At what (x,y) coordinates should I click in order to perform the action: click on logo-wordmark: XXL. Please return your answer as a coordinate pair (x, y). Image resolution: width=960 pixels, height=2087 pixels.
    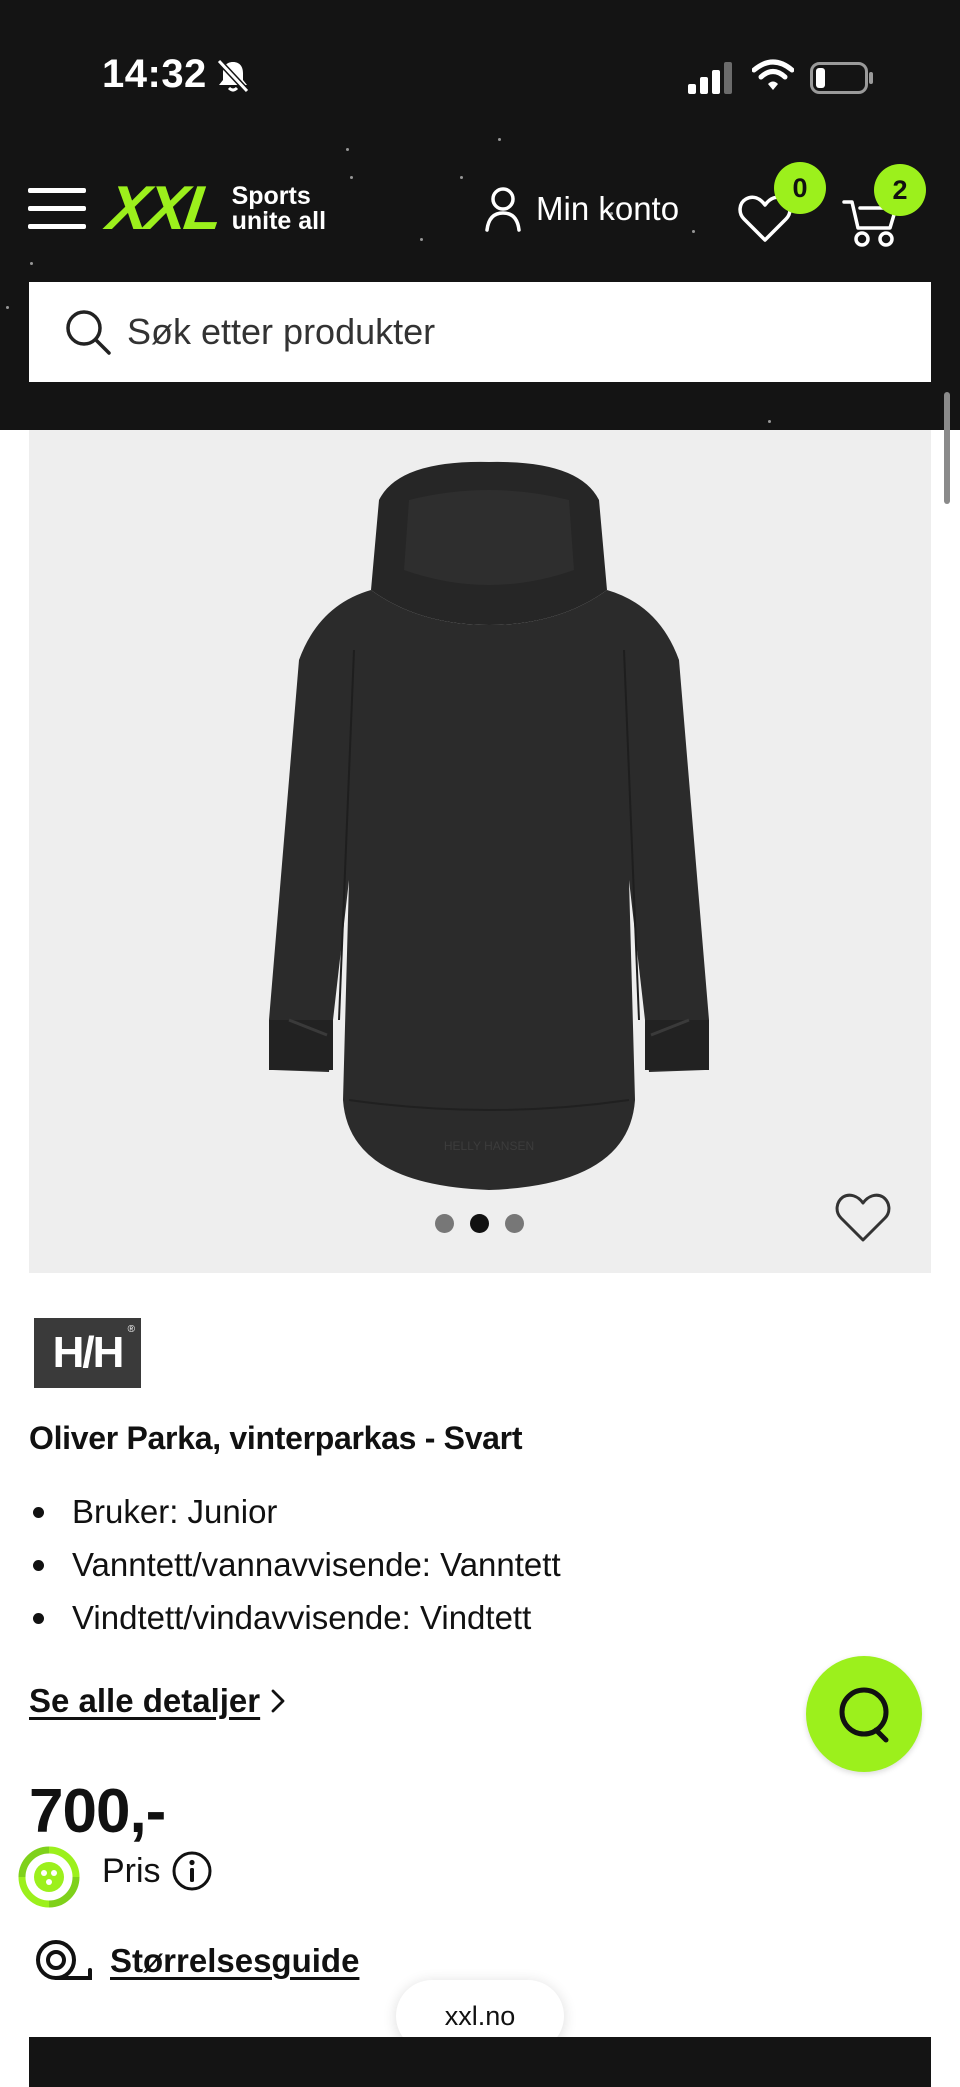
    Looking at the image, I should click on (164, 208).